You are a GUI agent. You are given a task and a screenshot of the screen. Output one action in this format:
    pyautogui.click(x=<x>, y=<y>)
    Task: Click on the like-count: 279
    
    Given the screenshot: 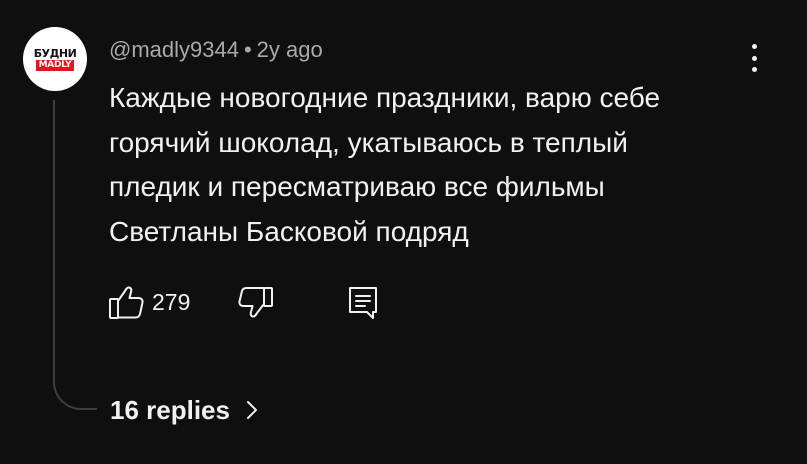 What is the action you would take?
    pyautogui.click(x=171, y=302)
    